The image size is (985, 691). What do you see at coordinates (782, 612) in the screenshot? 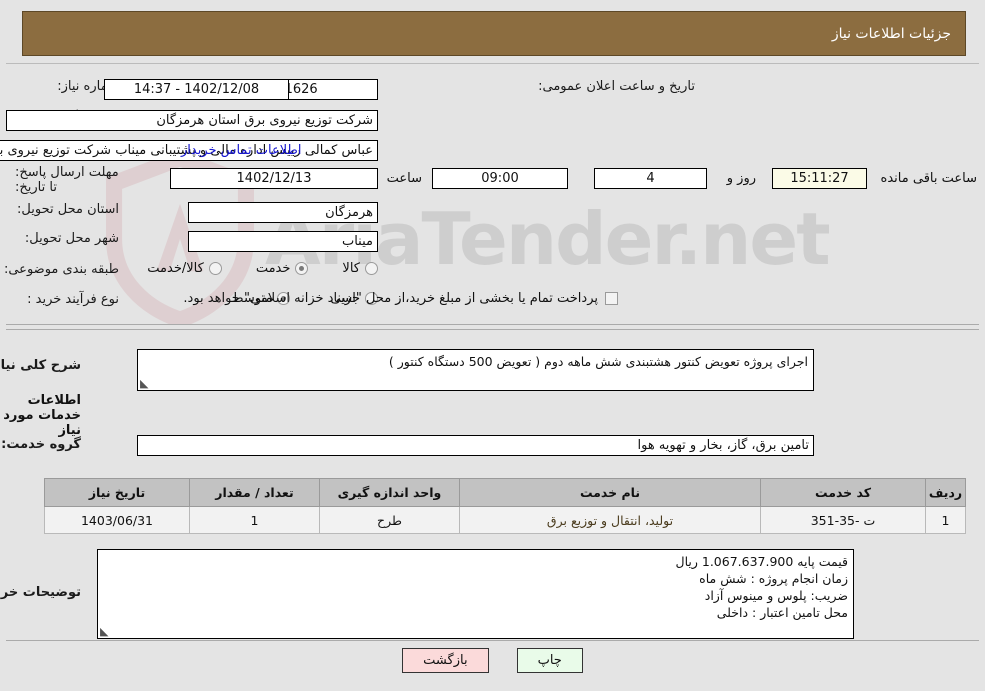
I see `buyer-notes-line-4: محل تامین اعتبار : داخلی` at bounding box center [782, 612].